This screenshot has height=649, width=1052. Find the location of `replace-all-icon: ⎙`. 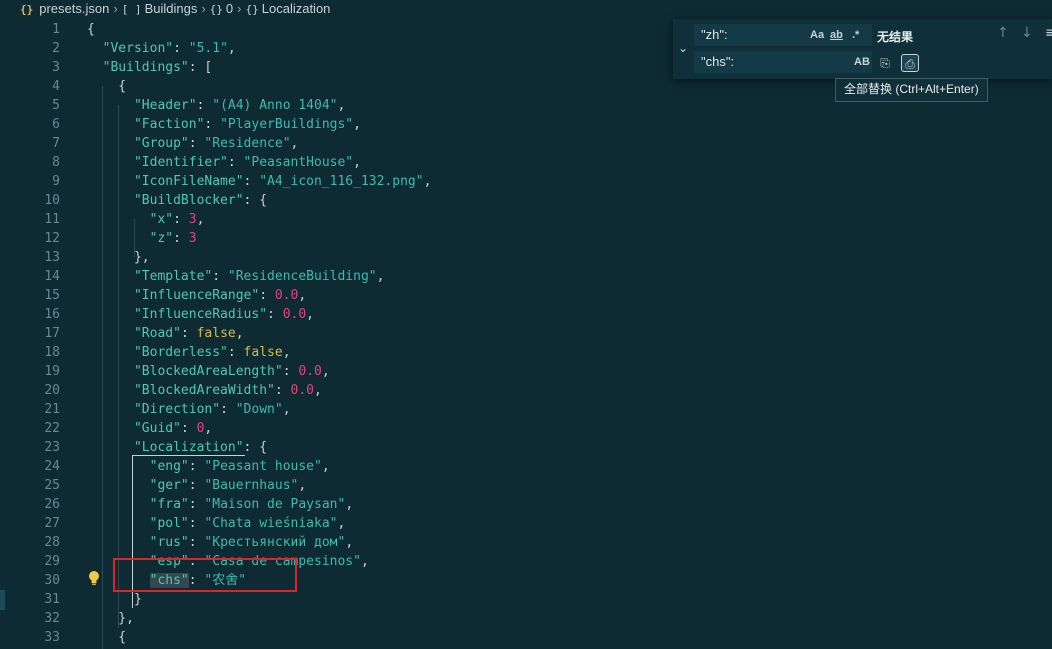

replace-all-icon: ⎙ is located at coordinates (910, 63).